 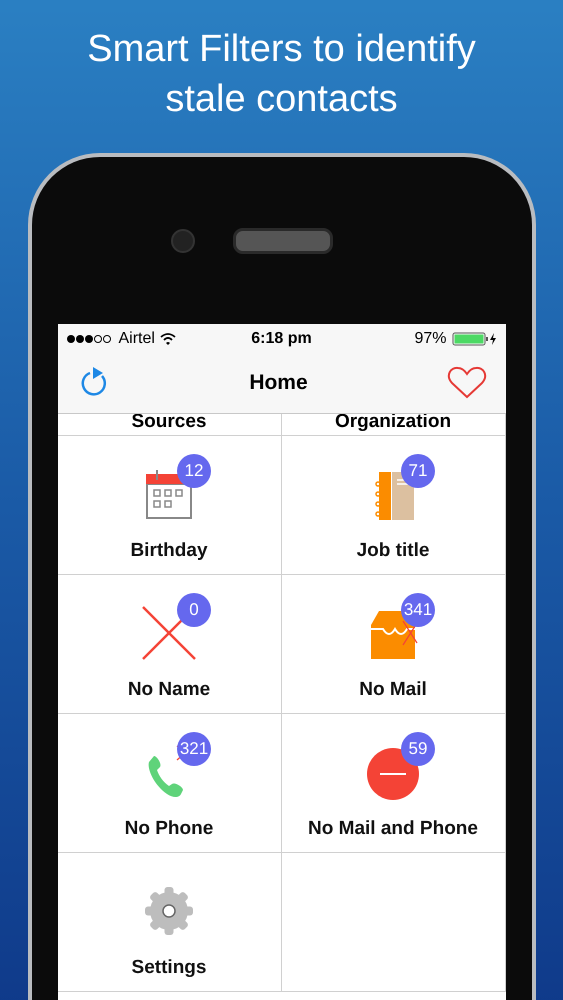 What do you see at coordinates (170, 783) in the screenshot?
I see `filter-tile: 321 No Phone` at bounding box center [170, 783].